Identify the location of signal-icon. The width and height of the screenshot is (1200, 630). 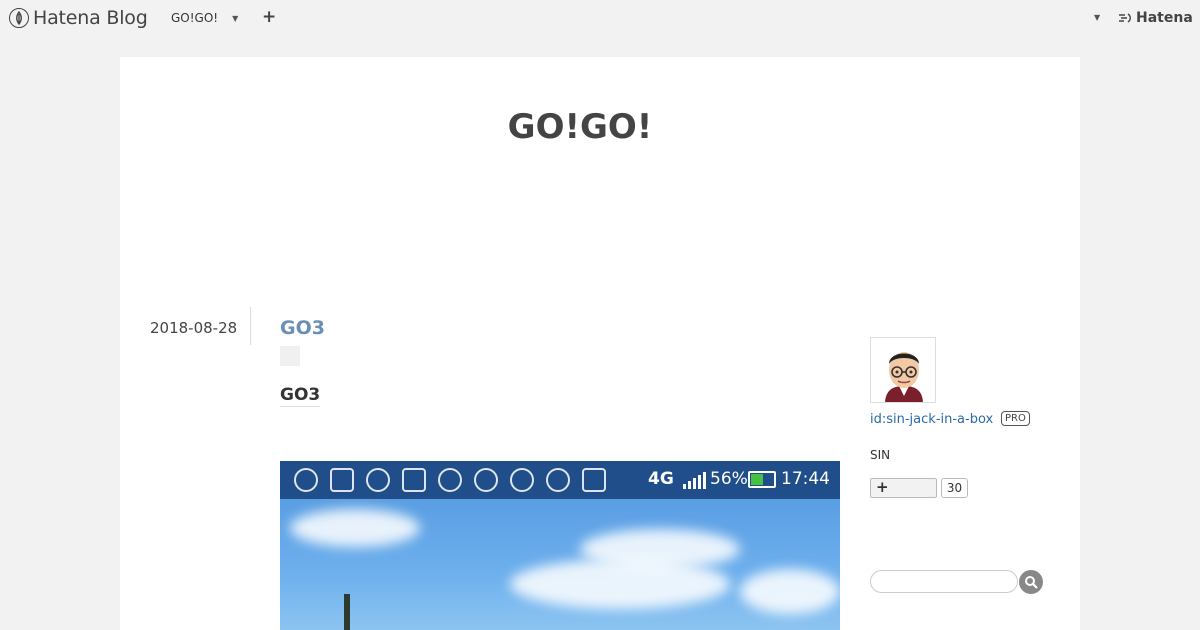
(694, 479).